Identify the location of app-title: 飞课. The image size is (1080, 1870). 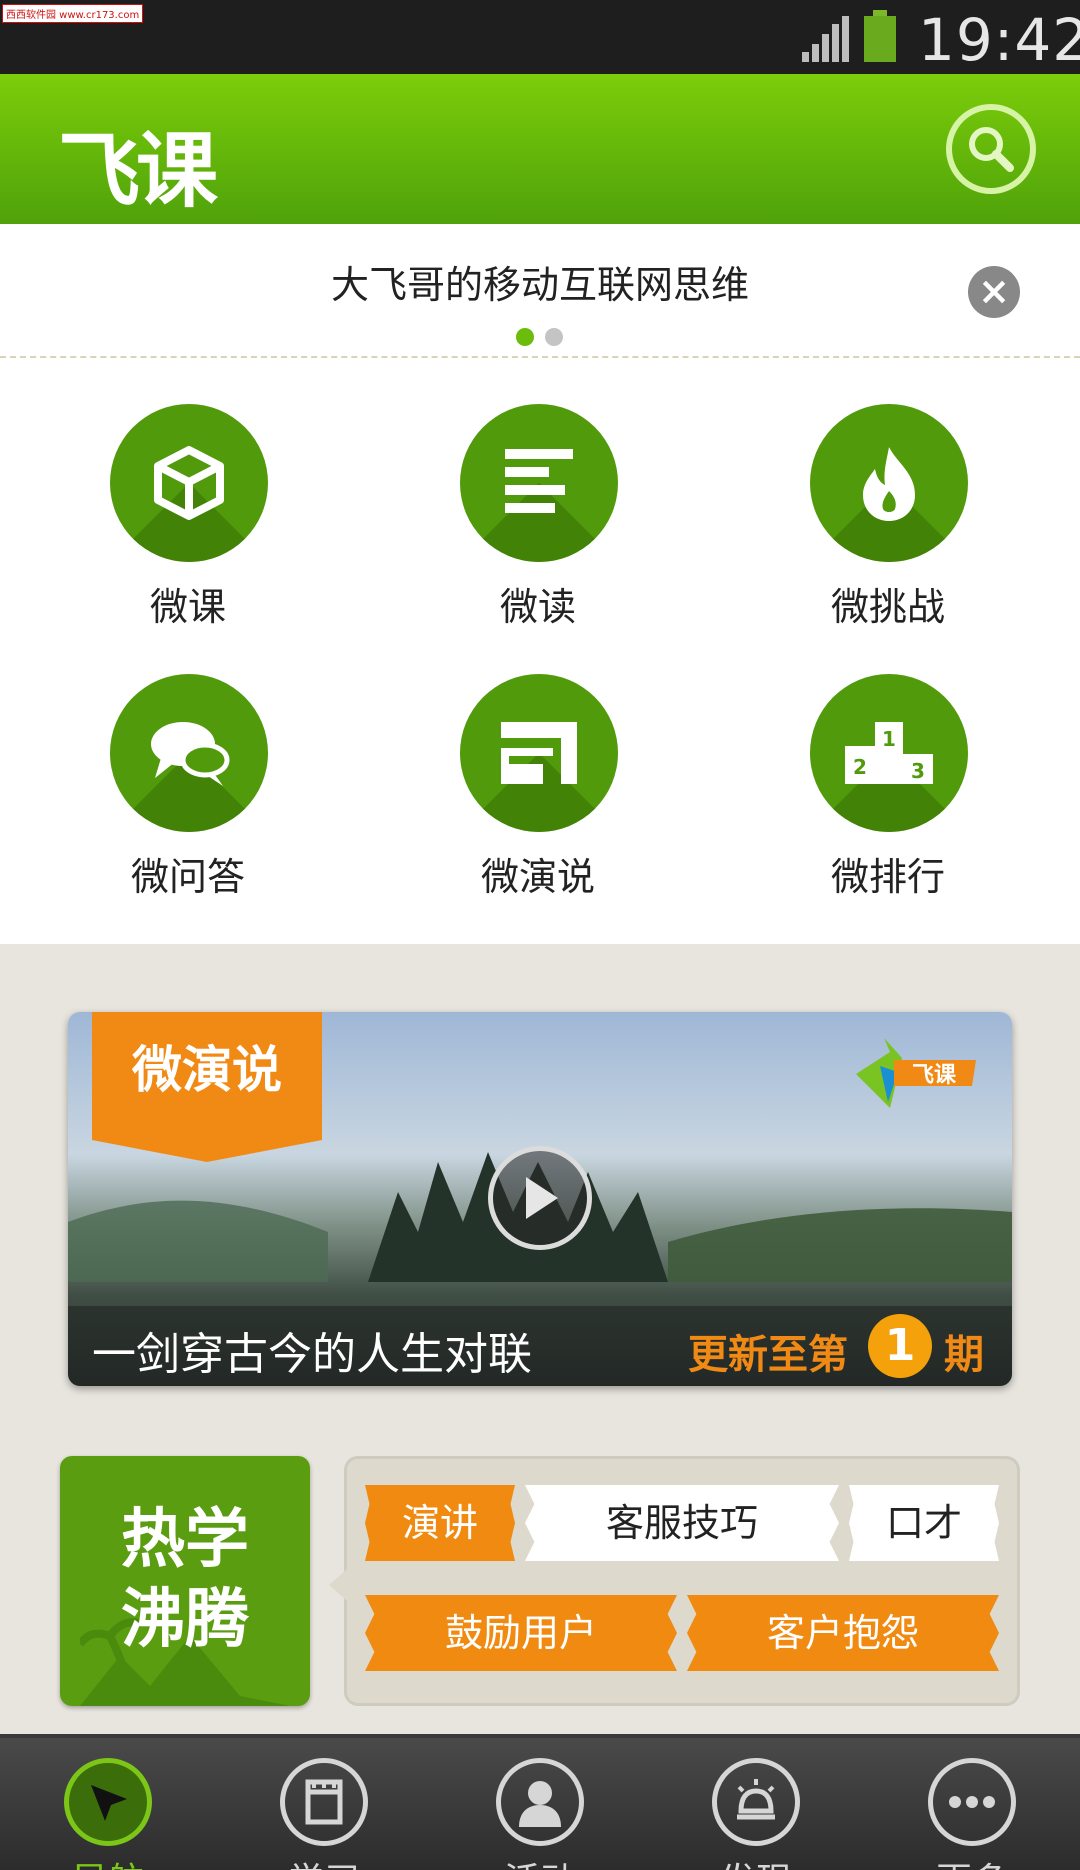
(138, 171).